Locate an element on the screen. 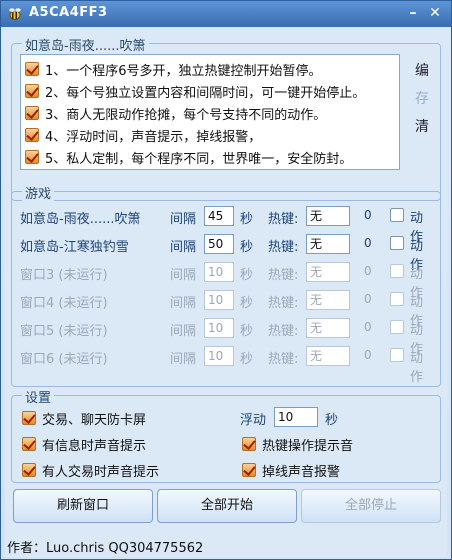 This screenshot has height=560, width=452. float-label: 浮动 is located at coordinates (253, 420).